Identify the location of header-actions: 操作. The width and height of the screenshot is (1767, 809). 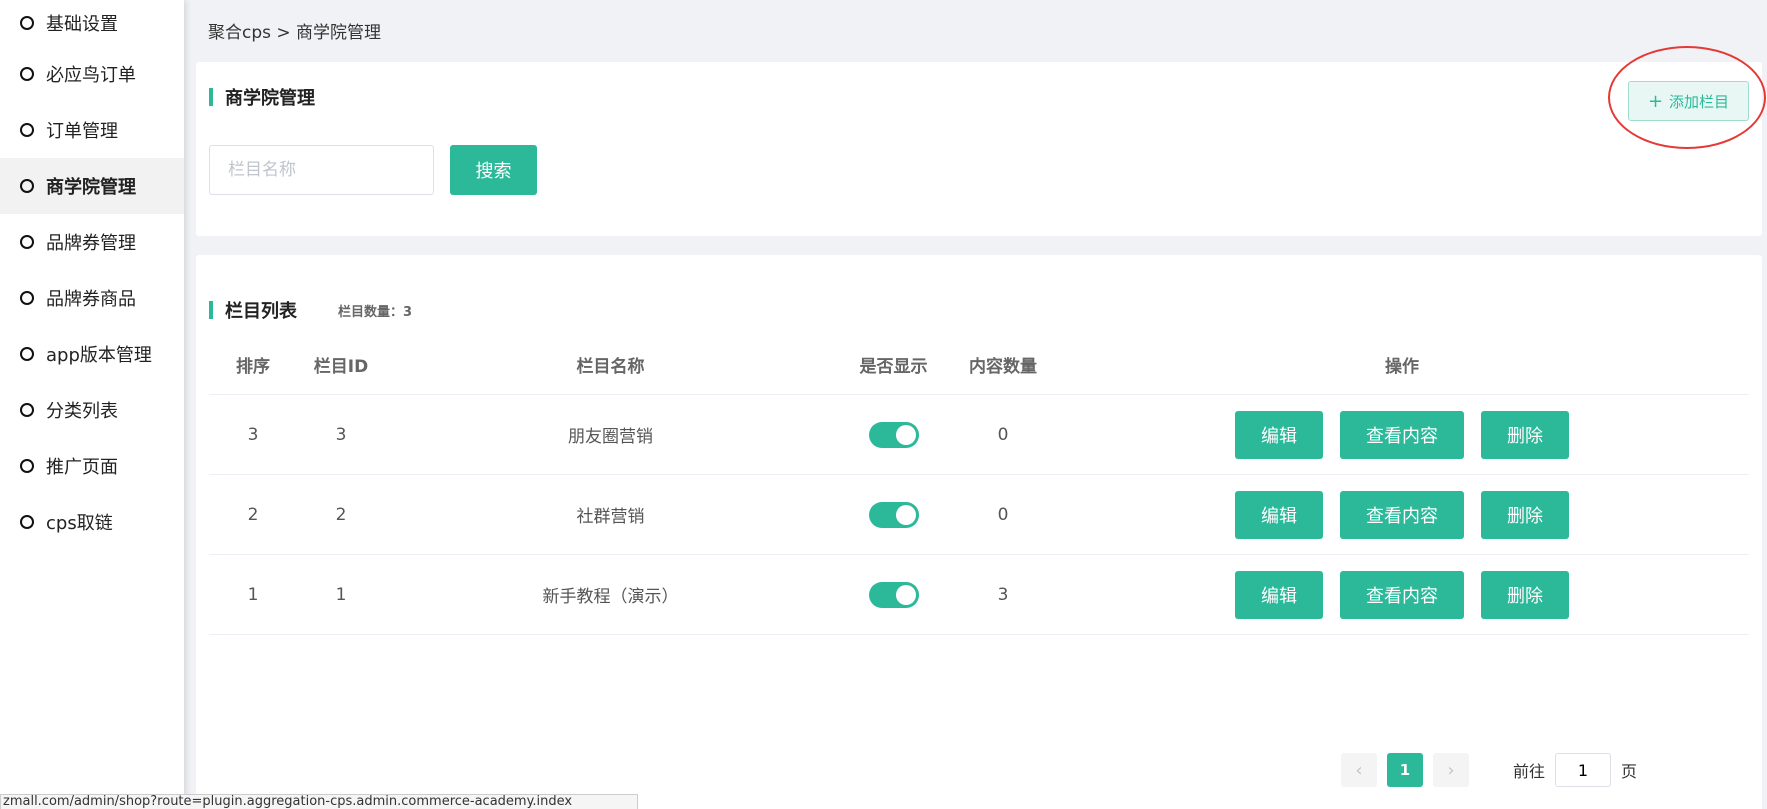
(1402, 367).